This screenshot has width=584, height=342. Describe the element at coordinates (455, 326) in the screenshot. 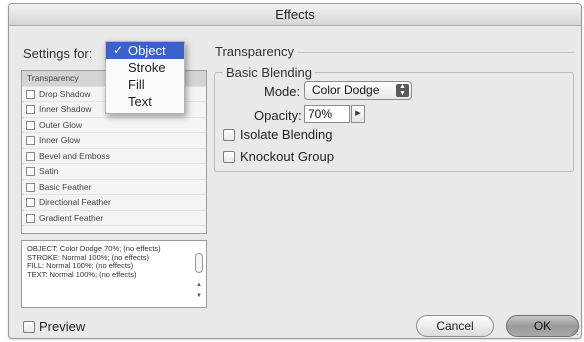

I see `cancel-button: Cancel` at that location.